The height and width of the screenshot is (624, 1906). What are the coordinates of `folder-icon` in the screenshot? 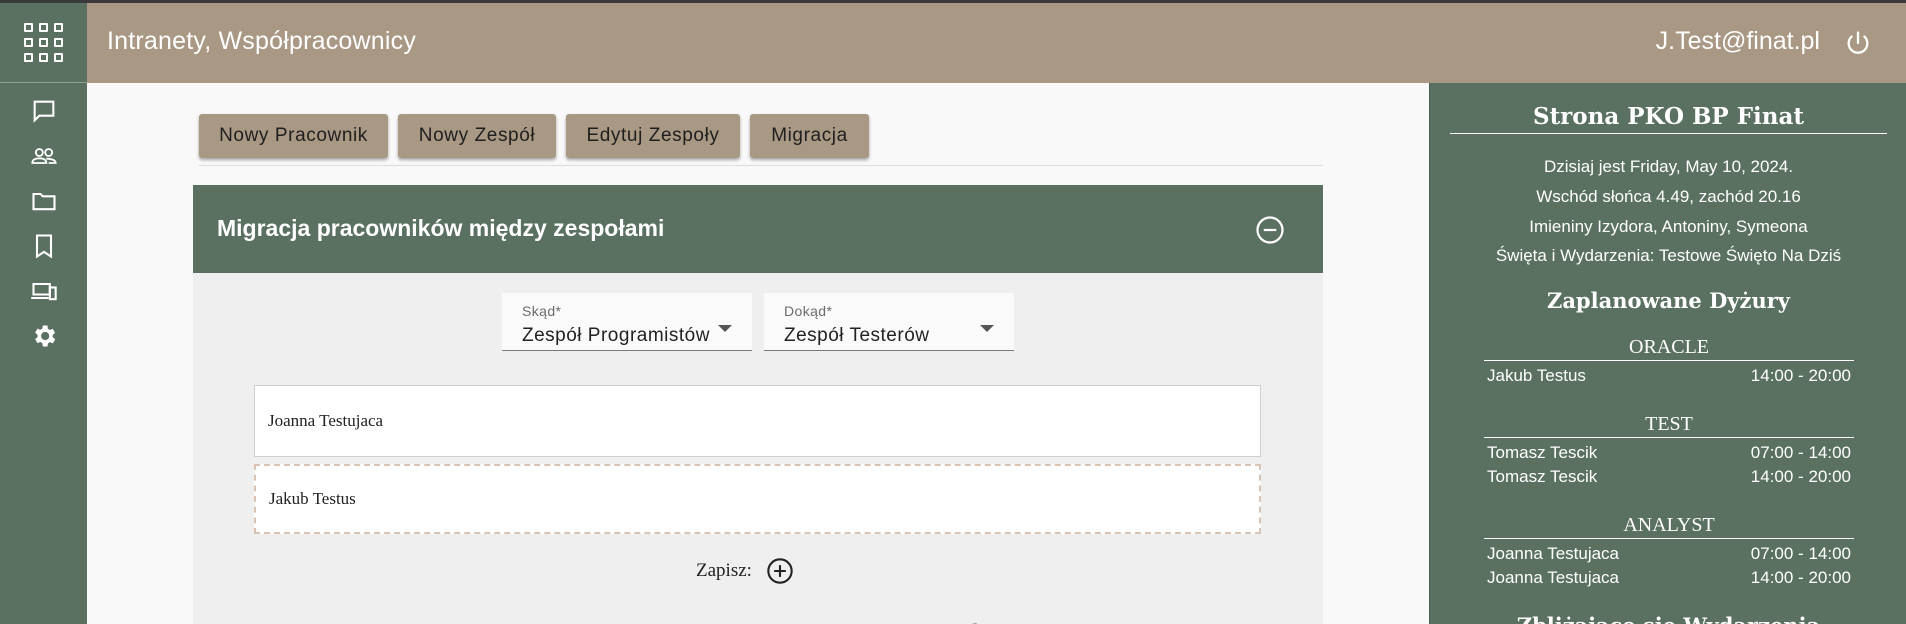 It's located at (43, 201).